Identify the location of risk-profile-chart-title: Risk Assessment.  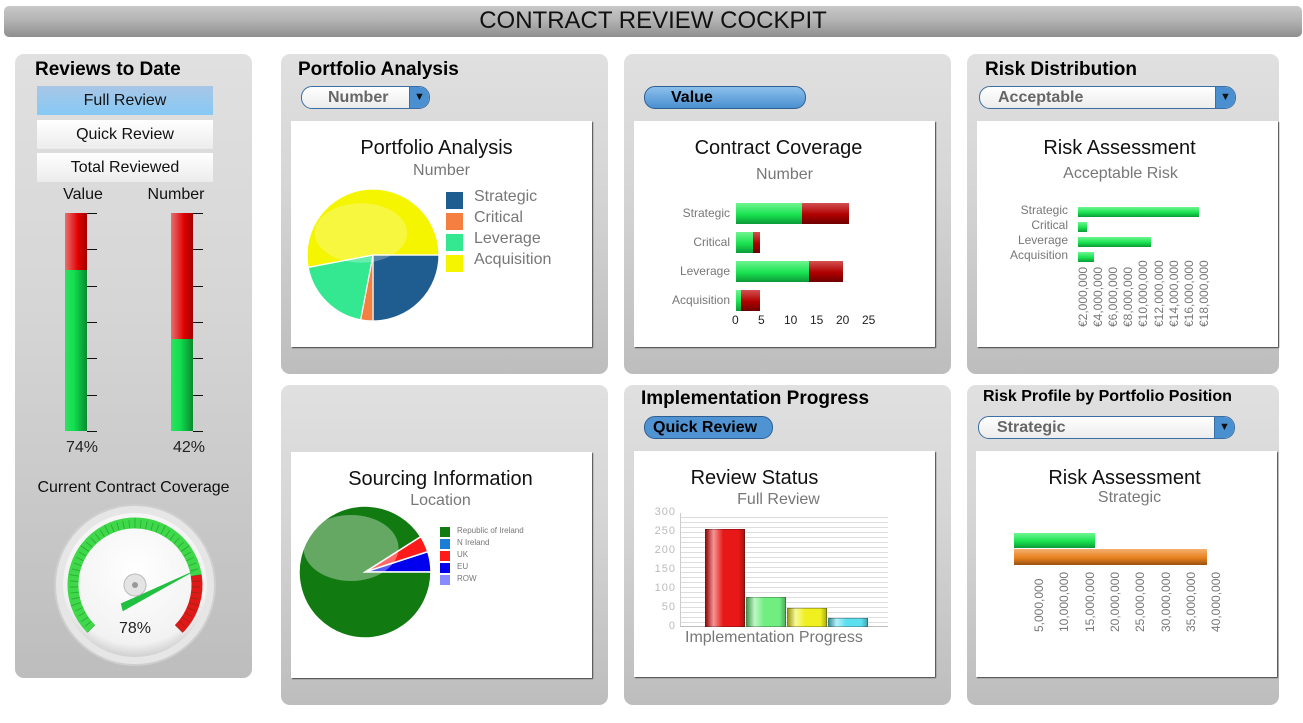
(1124, 478).